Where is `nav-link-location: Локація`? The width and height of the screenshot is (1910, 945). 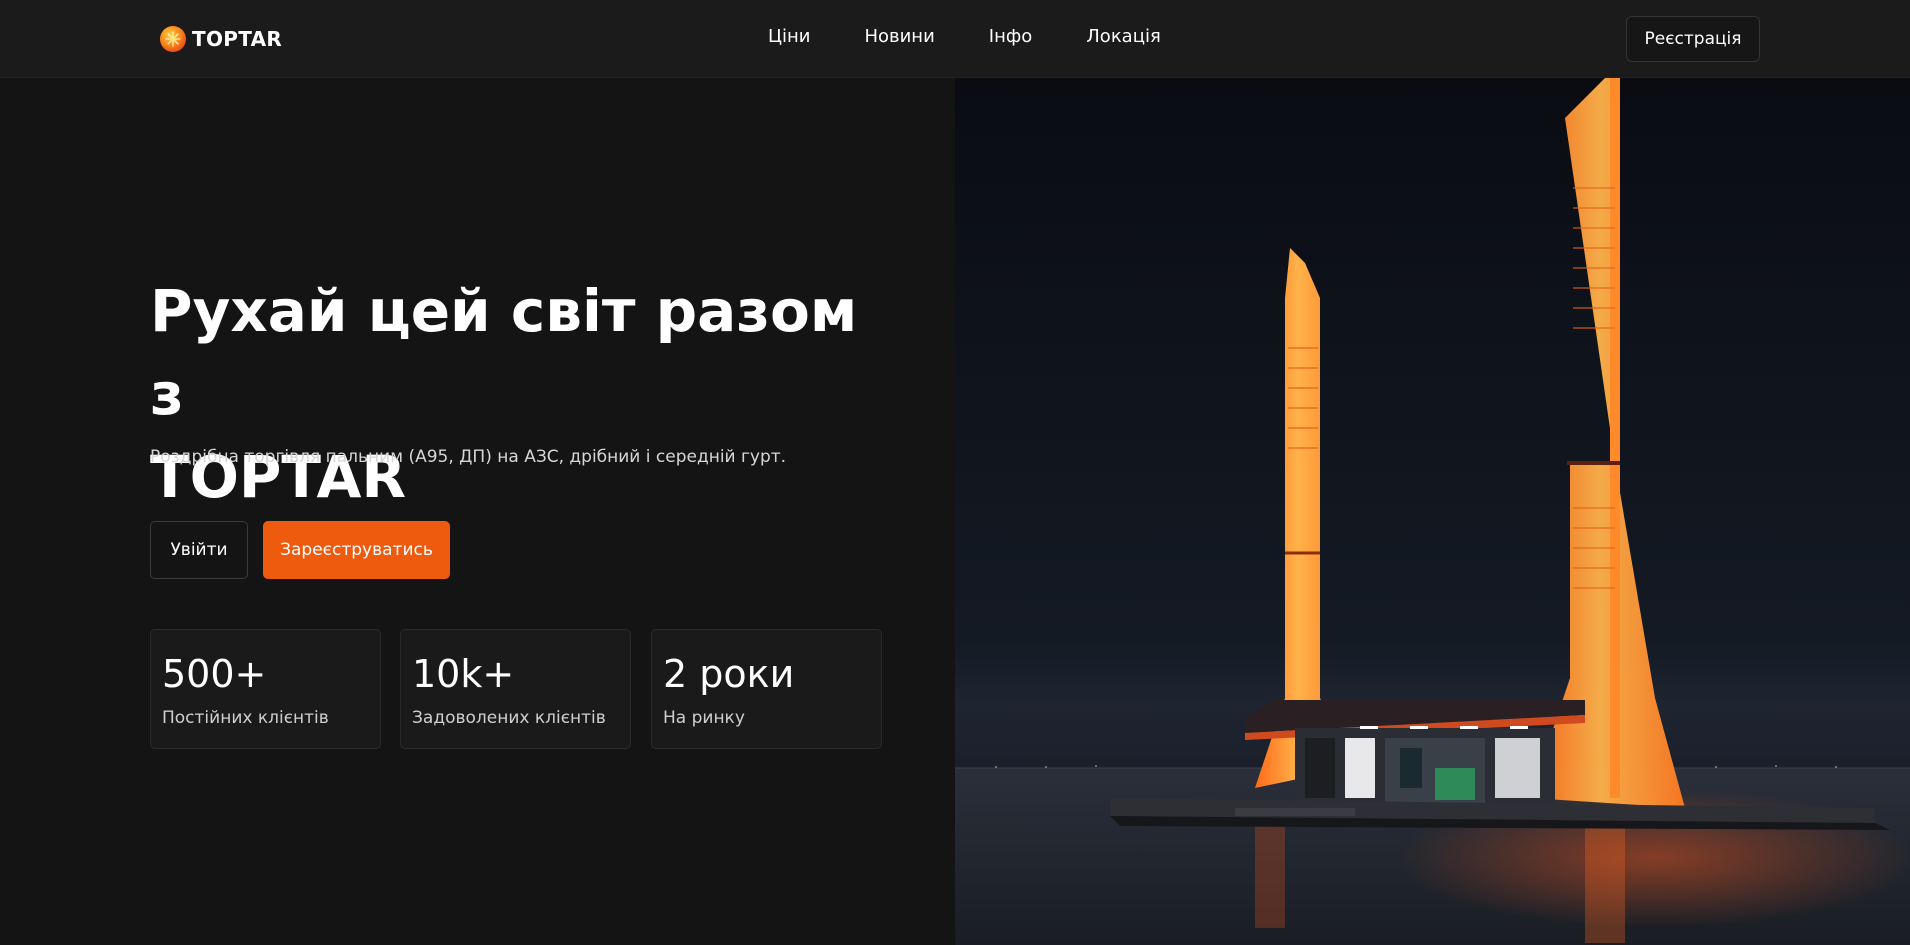 nav-link-location: Локація is located at coordinates (1123, 36).